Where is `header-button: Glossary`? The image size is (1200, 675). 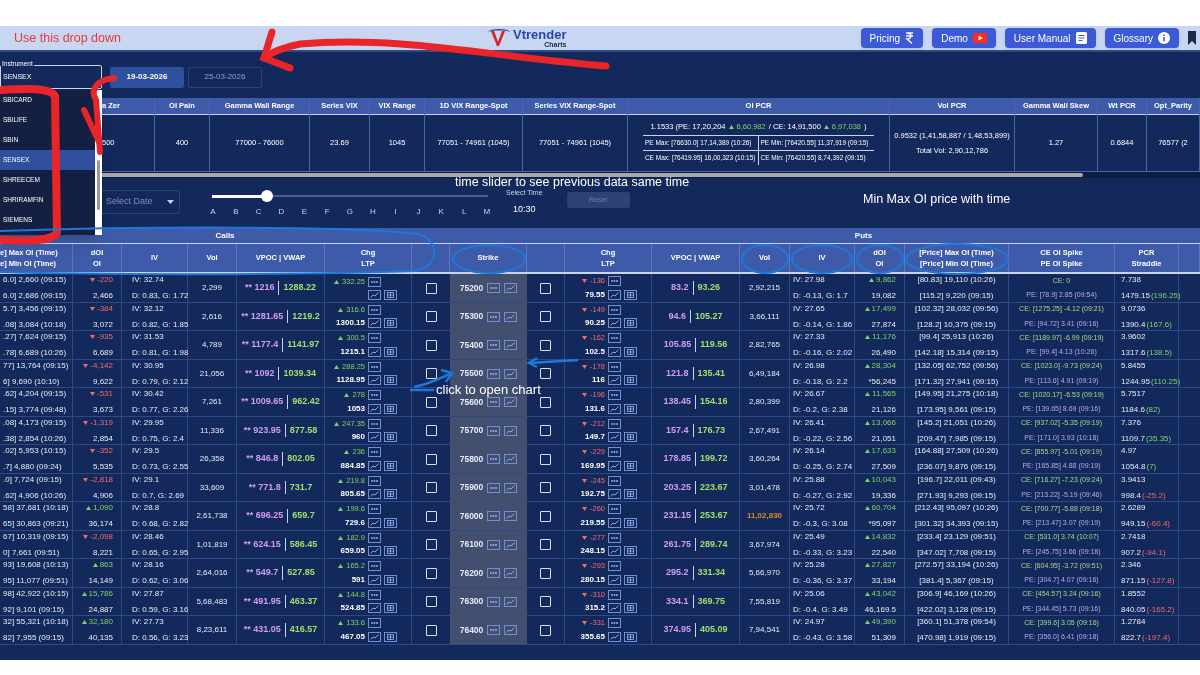 header-button: Glossary is located at coordinates (1141, 38).